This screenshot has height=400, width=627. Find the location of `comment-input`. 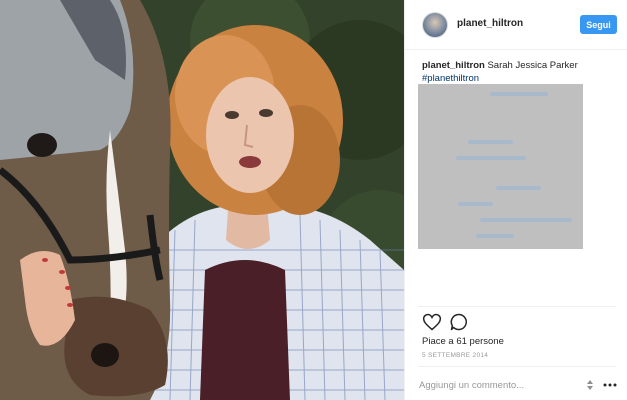

comment-input is located at coordinates (499, 385).